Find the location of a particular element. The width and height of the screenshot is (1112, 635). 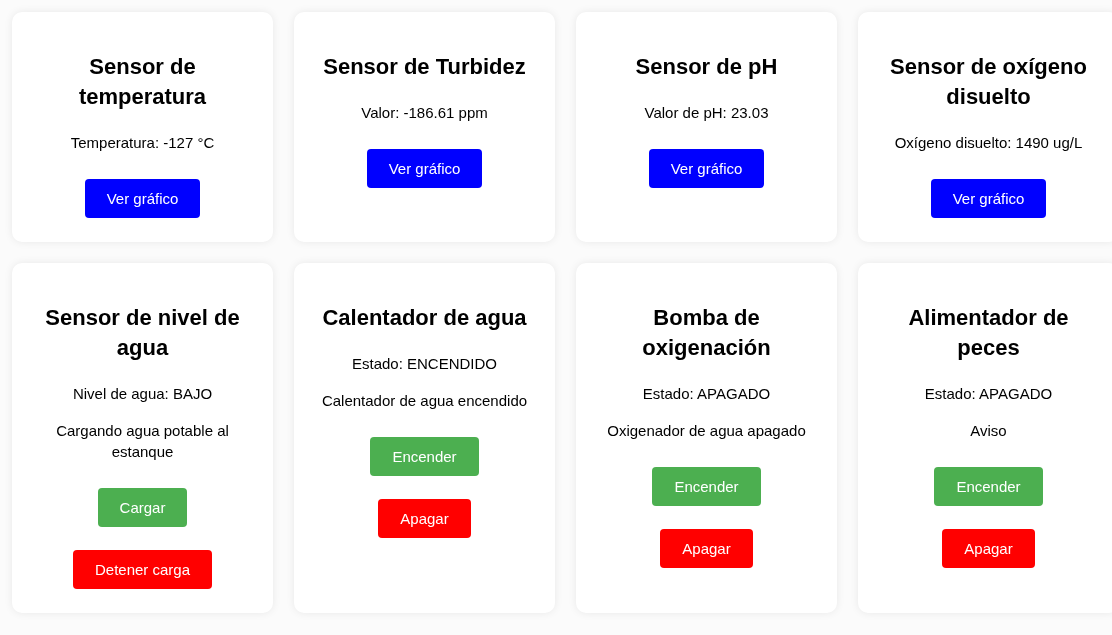

action-button: Cargar is located at coordinates (142, 507).